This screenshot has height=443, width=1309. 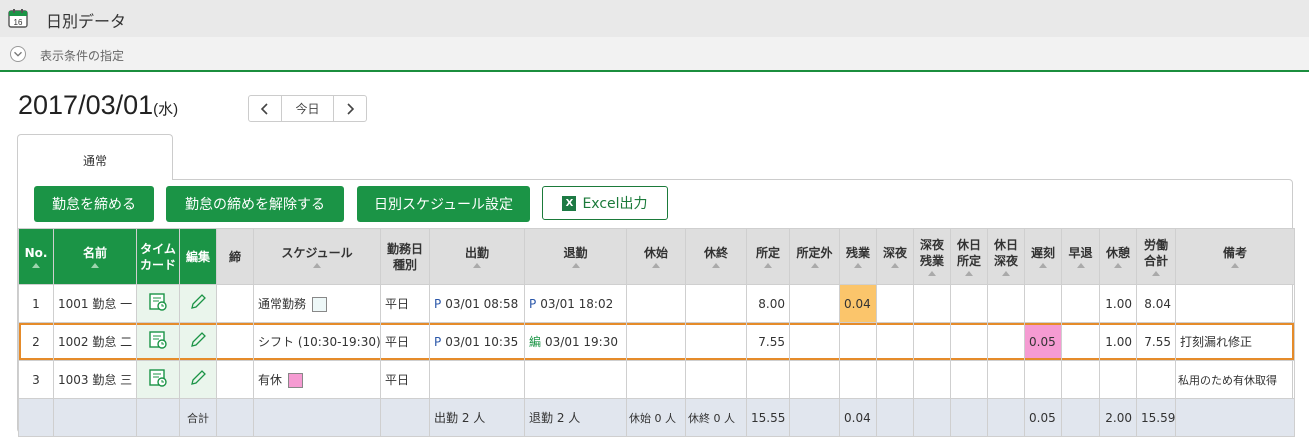 I want to click on col-break-start: 休始, so click(x=656, y=256).